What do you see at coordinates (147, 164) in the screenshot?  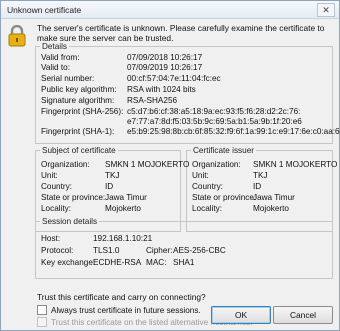 I see `subject-row-0-value: SMKN 1 MOJOKERTO` at bounding box center [147, 164].